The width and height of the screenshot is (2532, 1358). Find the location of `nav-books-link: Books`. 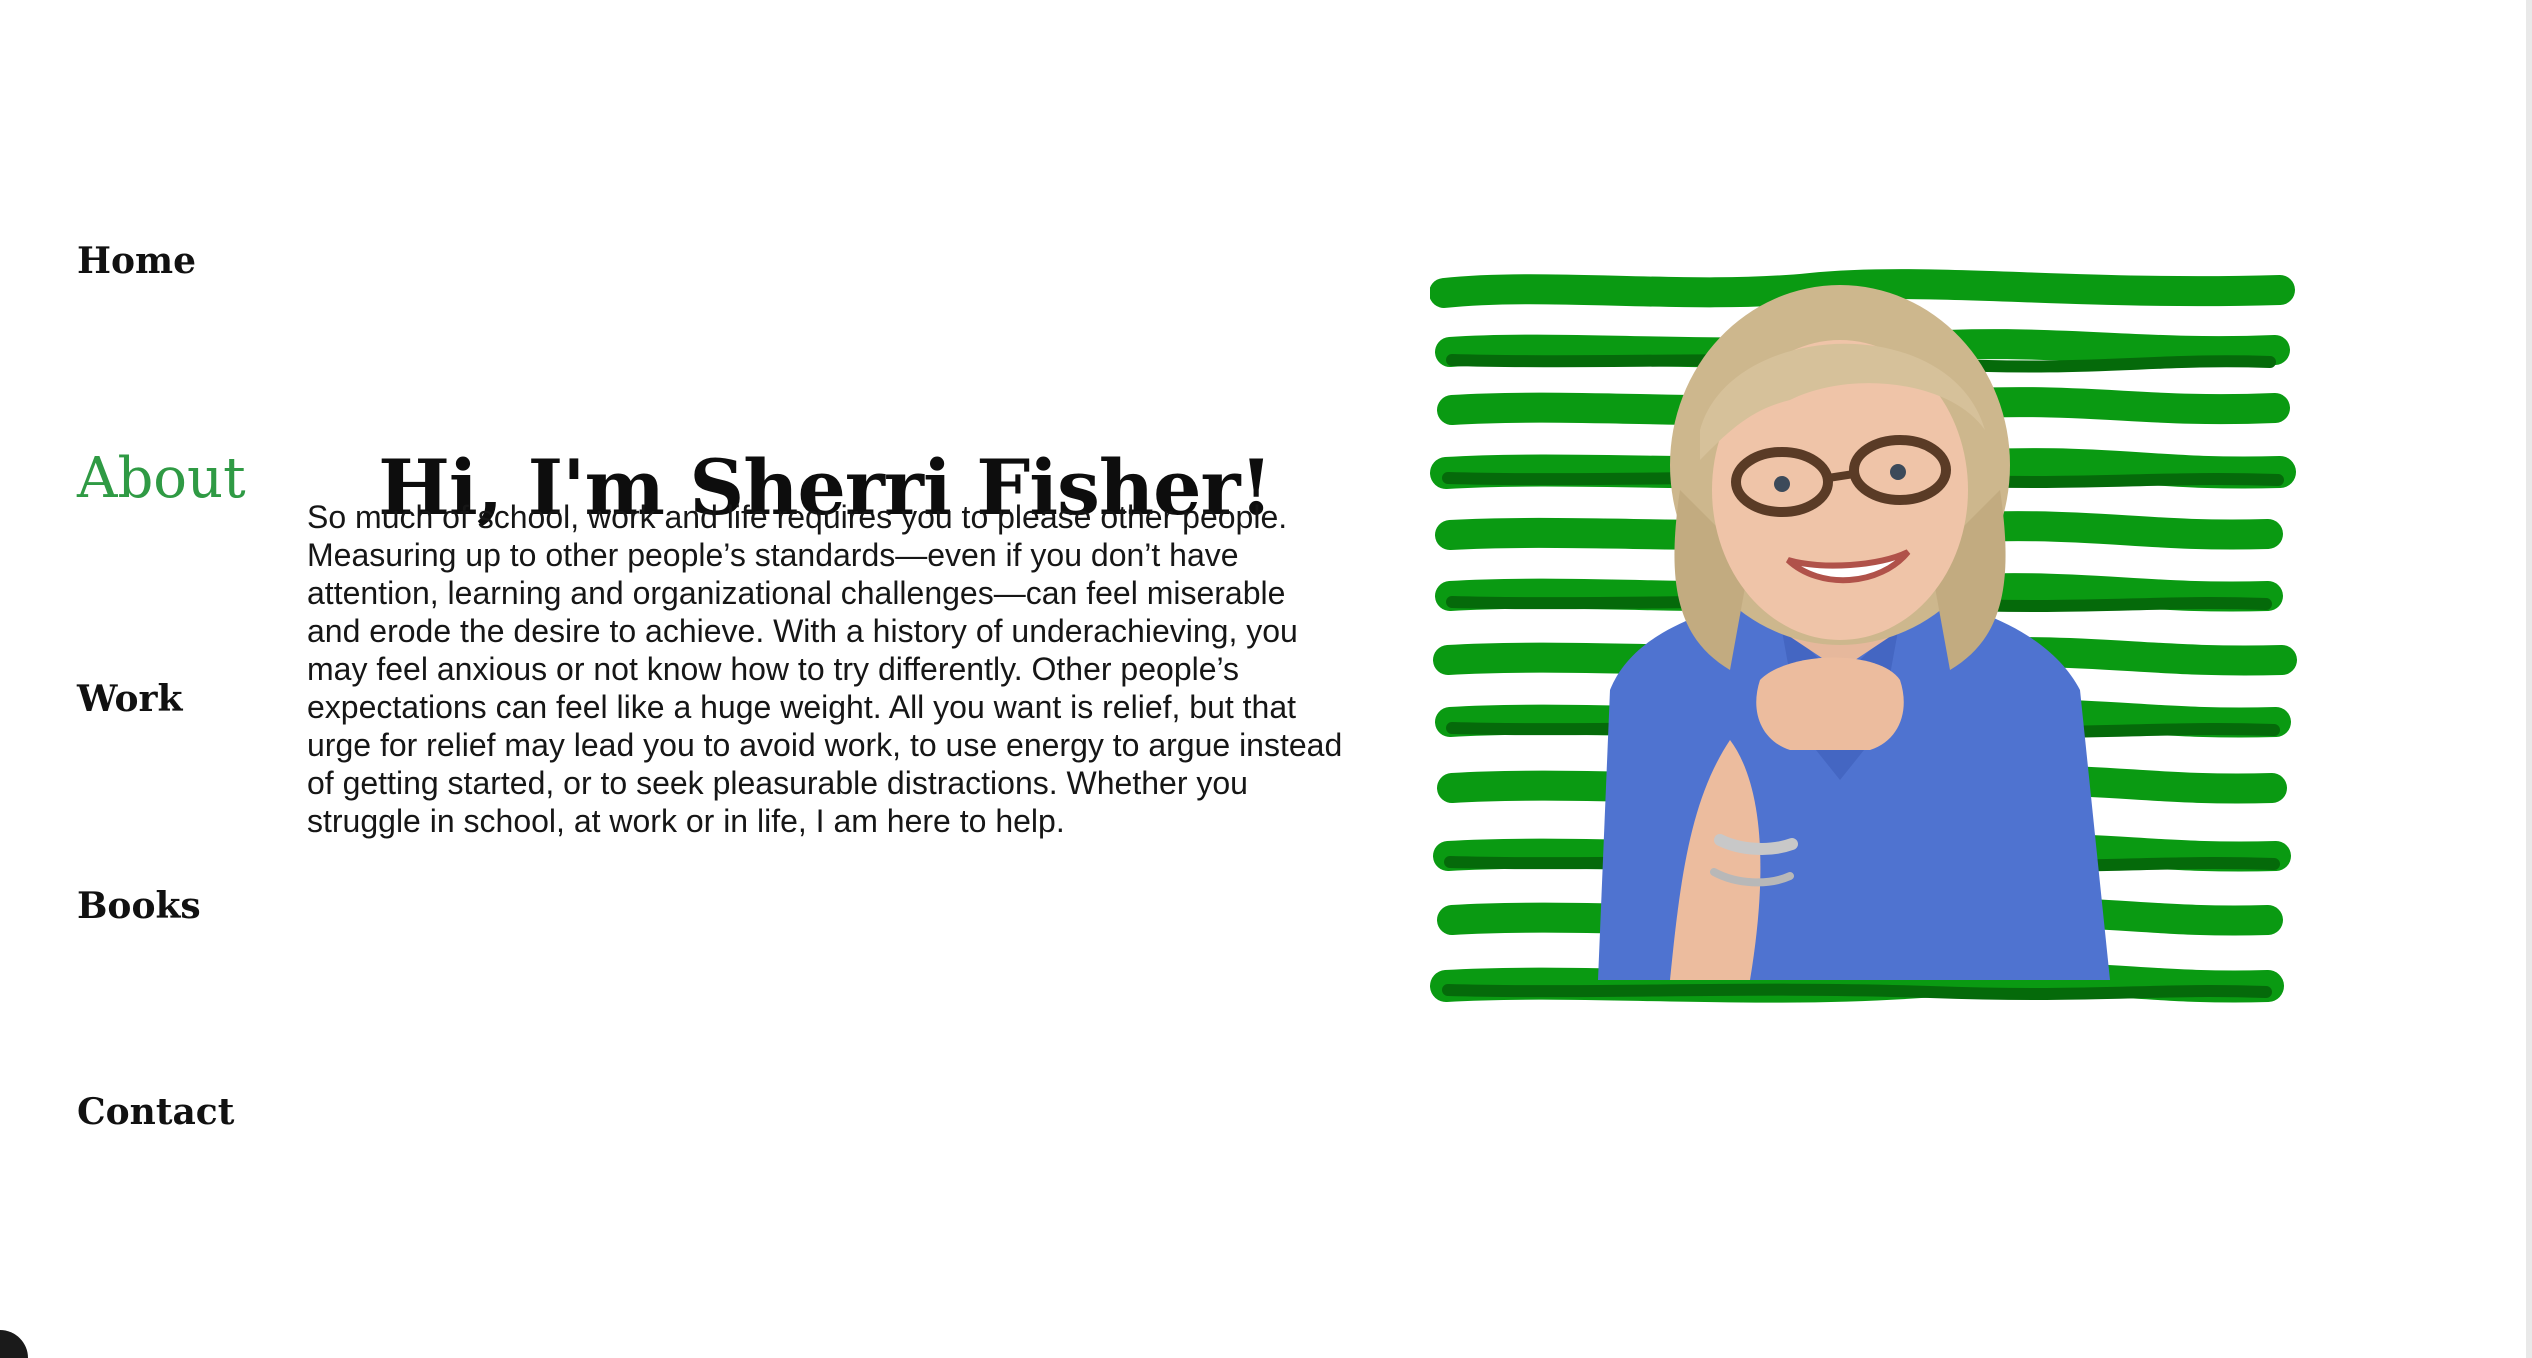

nav-books-link: Books is located at coordinates (139, 906).